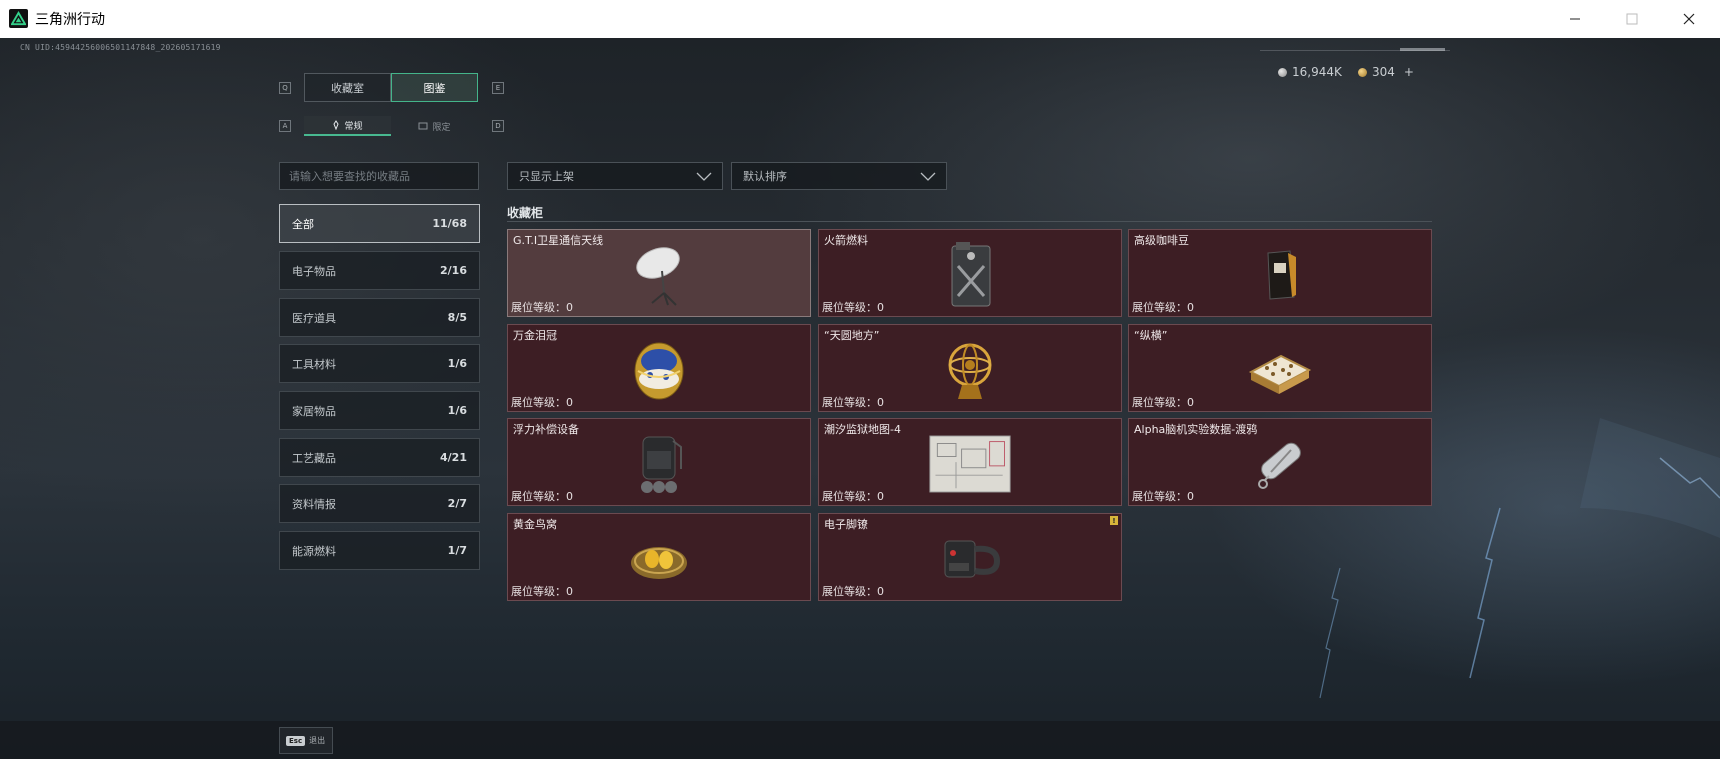 The width and height of the screenshot is (1720, 759). I want to click on key-hint-e: E, so click(498, 88).